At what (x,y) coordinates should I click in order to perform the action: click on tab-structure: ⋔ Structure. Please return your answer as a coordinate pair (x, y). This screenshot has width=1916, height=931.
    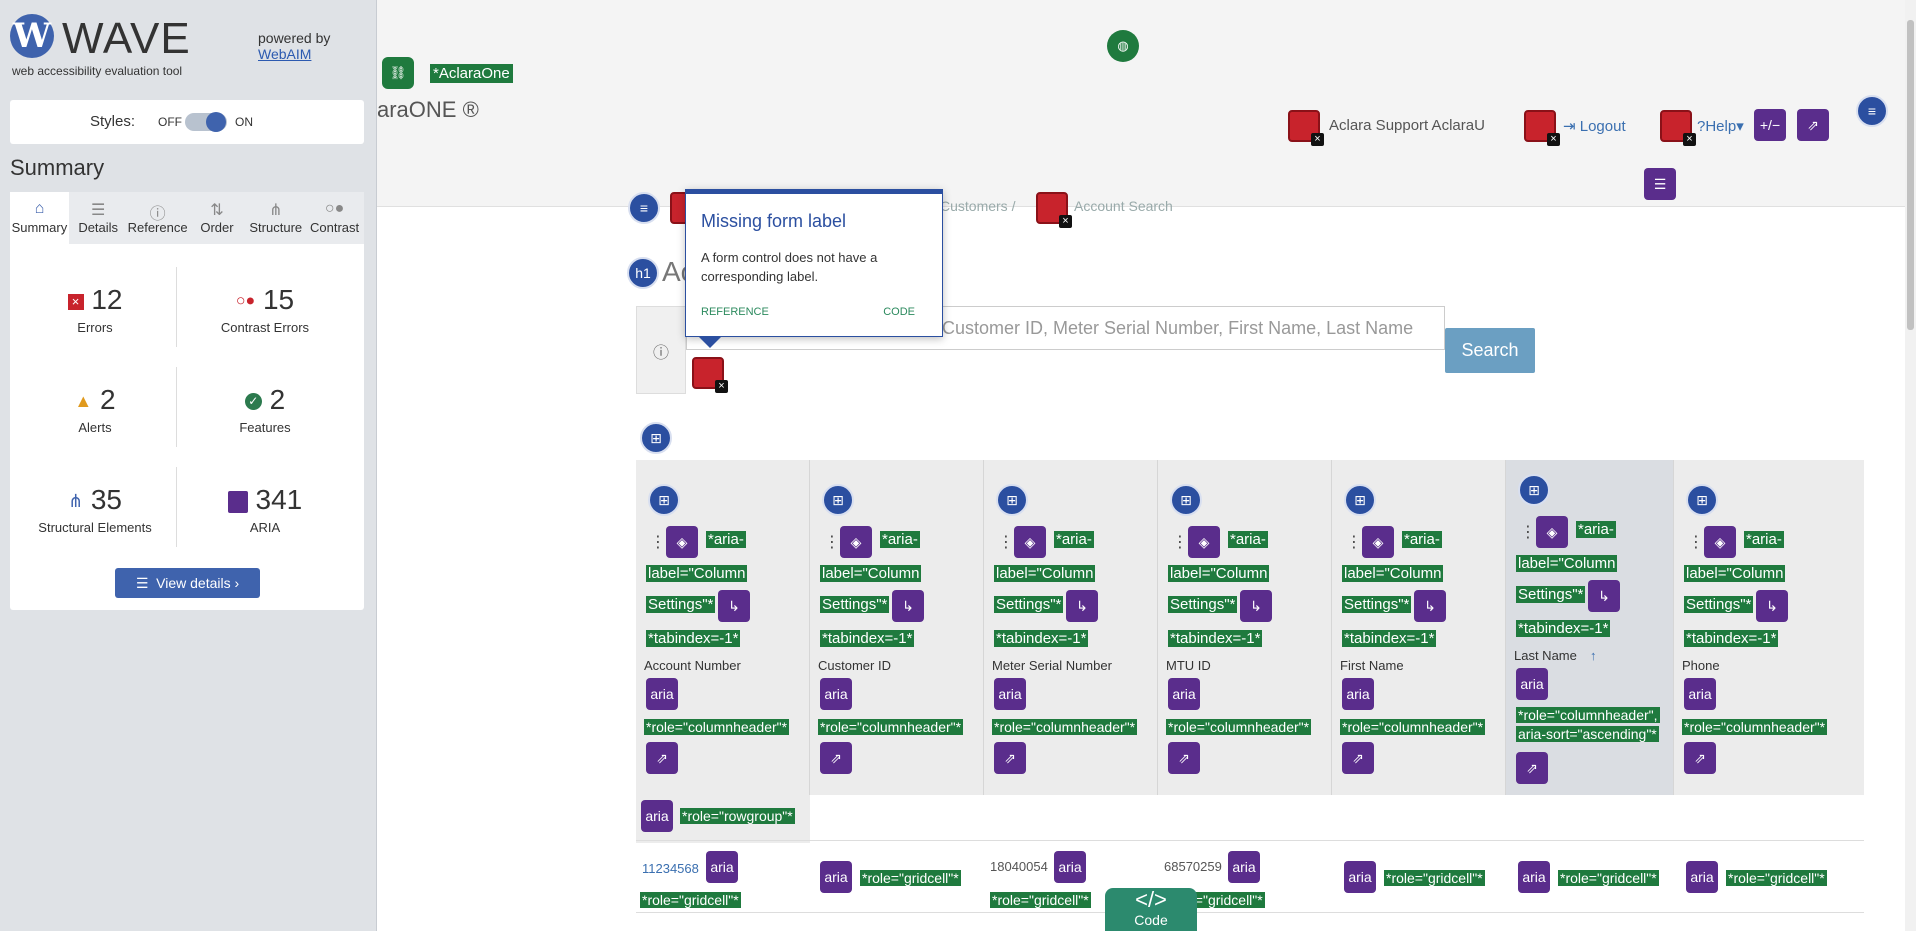
    Looking at the image, I should click on (275, 218).